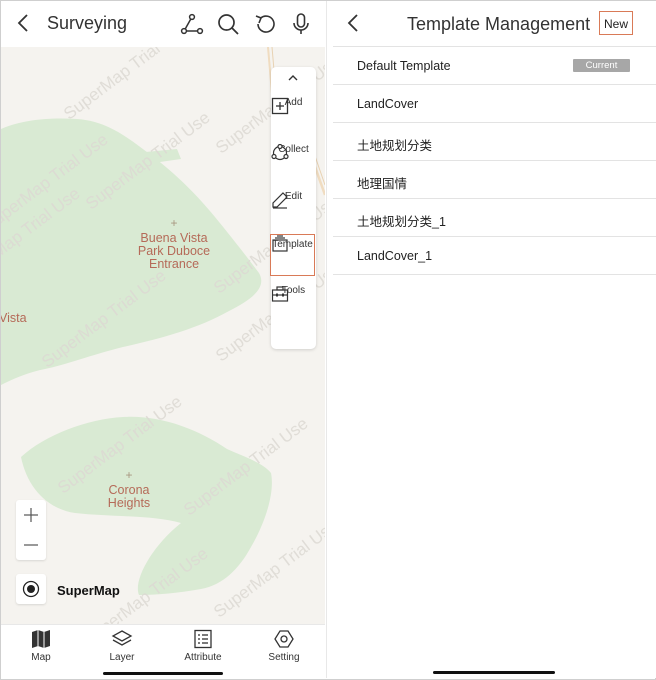 Image resolution: width=656 pixels, height=680 pixels. Describe the element at coordinates (293, 152) in the screenshot. I see `tool-collect: Collect` at that location.